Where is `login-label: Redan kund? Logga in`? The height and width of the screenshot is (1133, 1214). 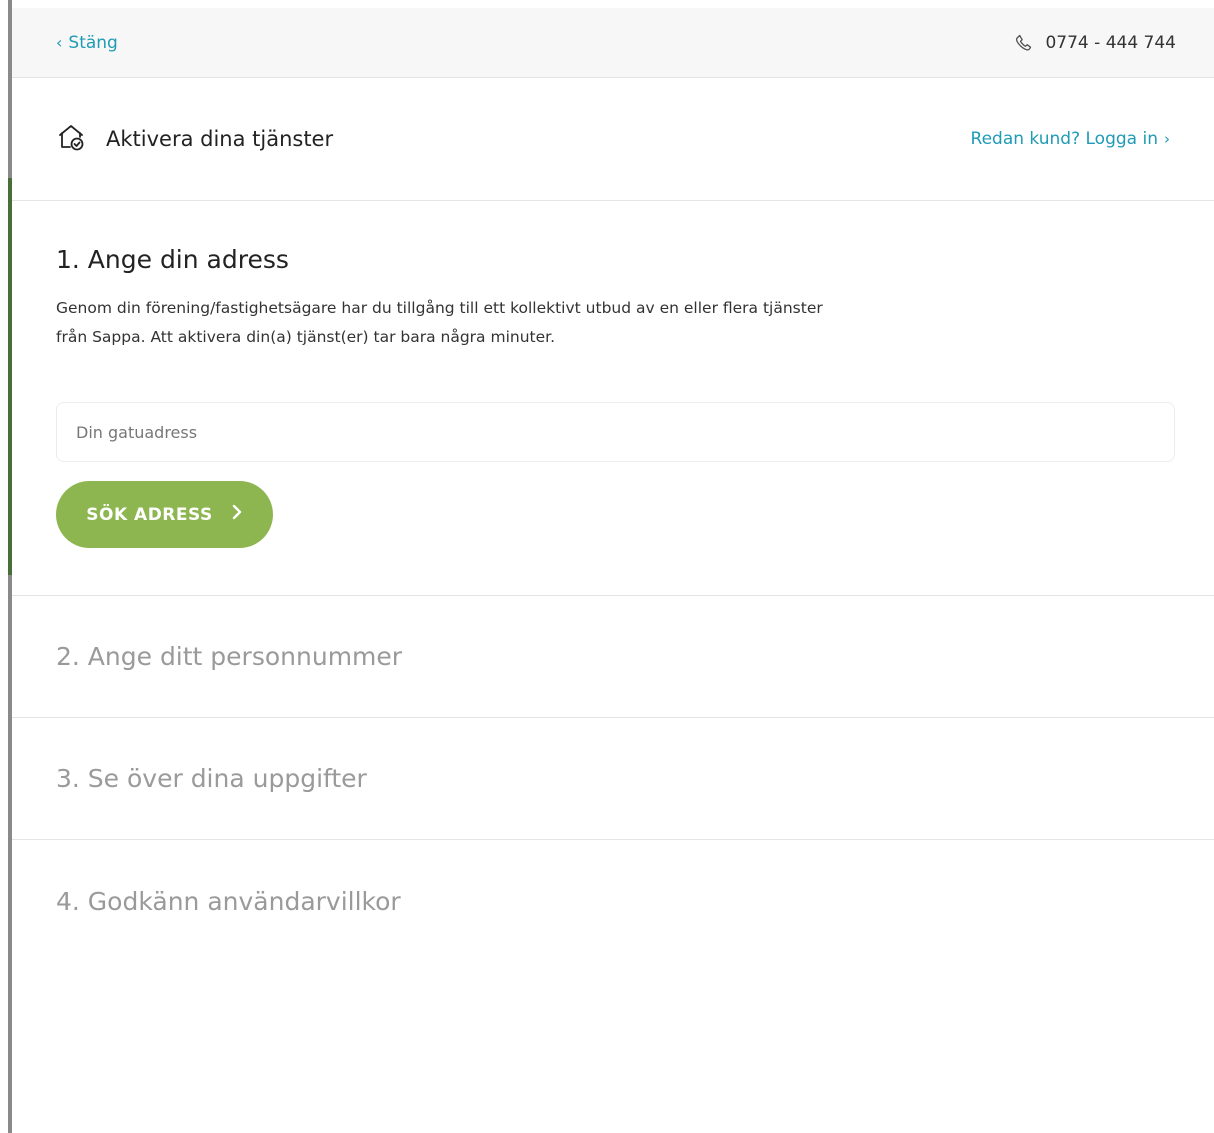
login-label: Redan kund? Logga in is located at coordinates (1064, 139).